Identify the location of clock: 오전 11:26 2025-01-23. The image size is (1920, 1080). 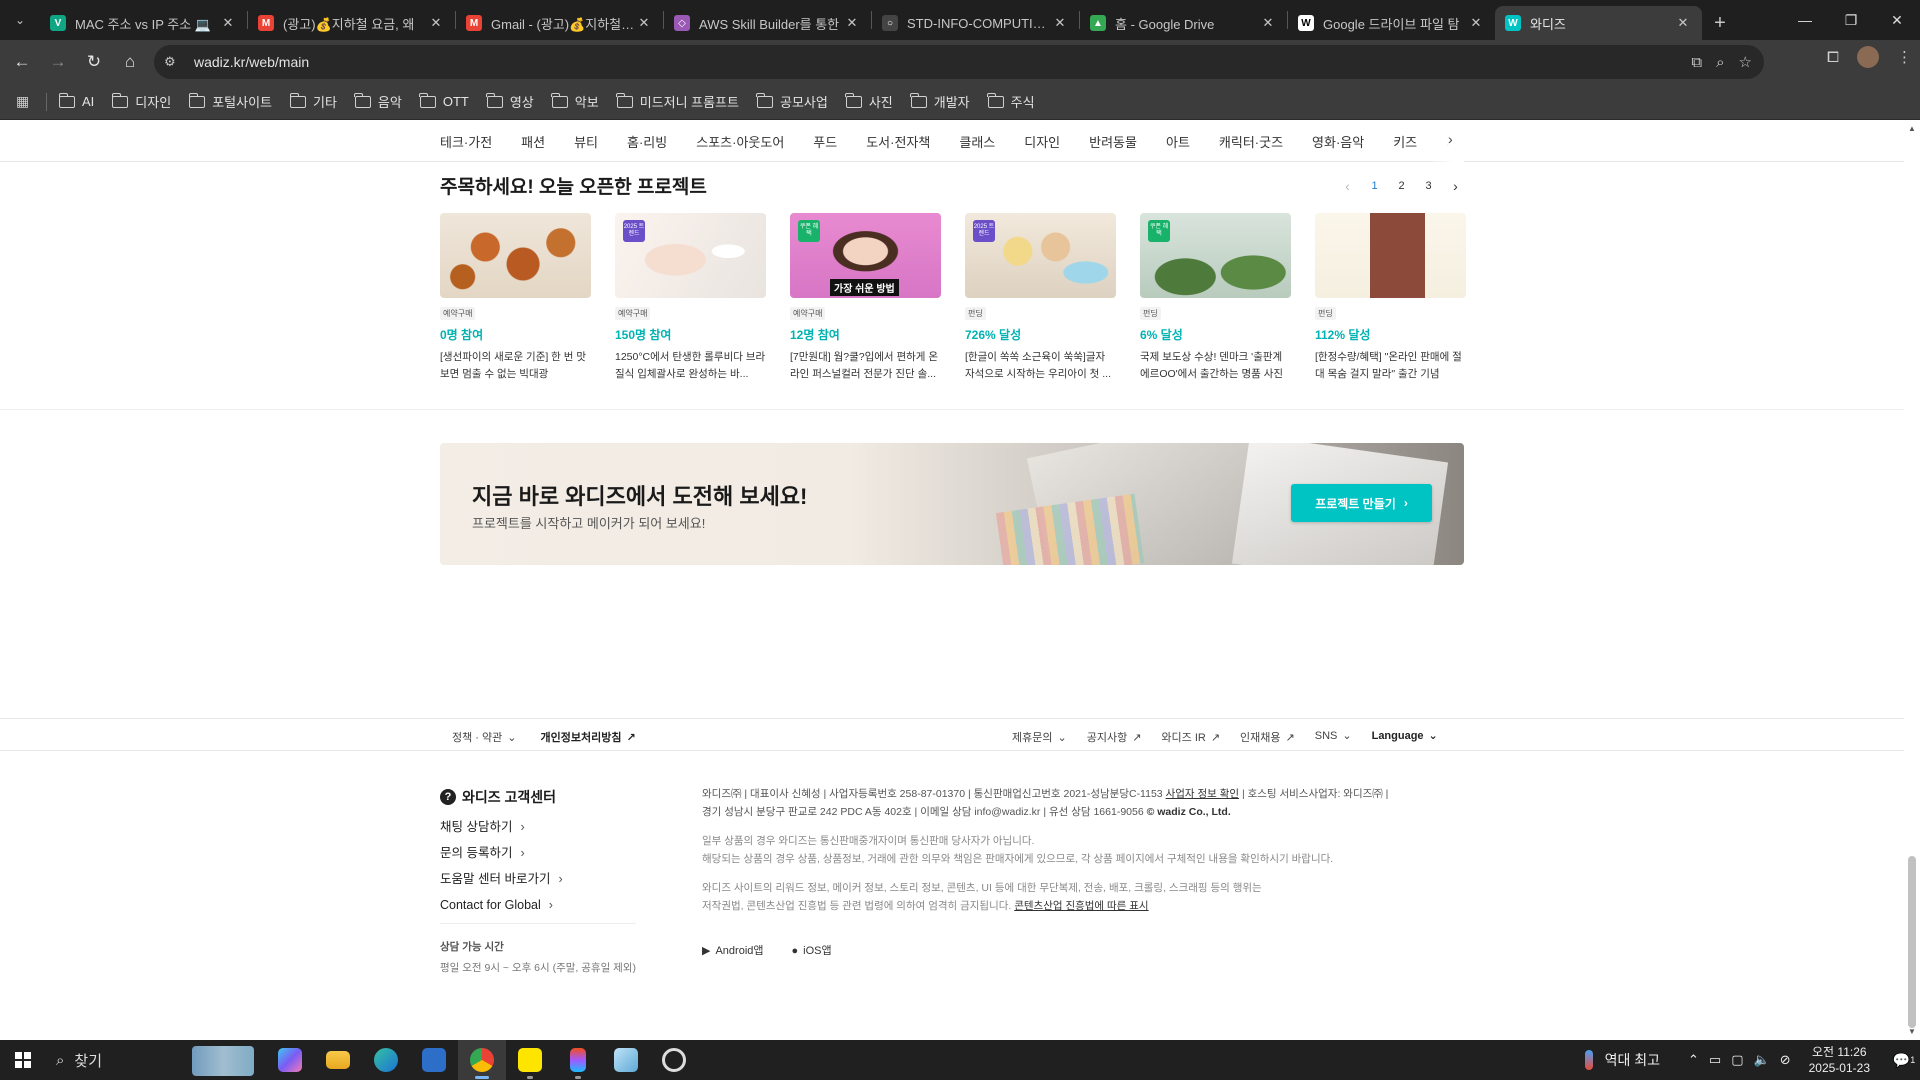
(1839, 1060).